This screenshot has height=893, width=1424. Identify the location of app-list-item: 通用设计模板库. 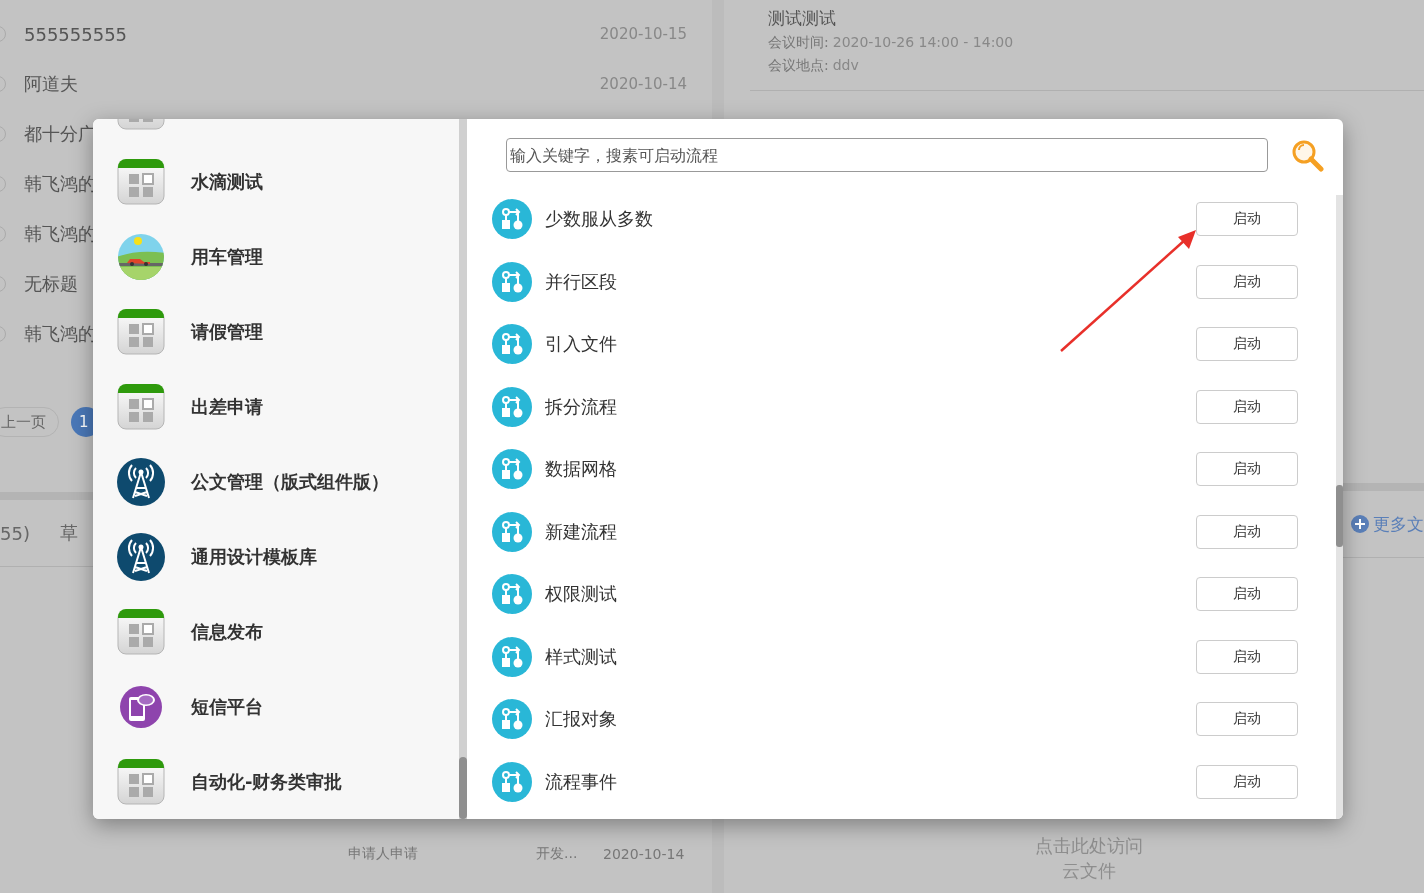
(276, 556).